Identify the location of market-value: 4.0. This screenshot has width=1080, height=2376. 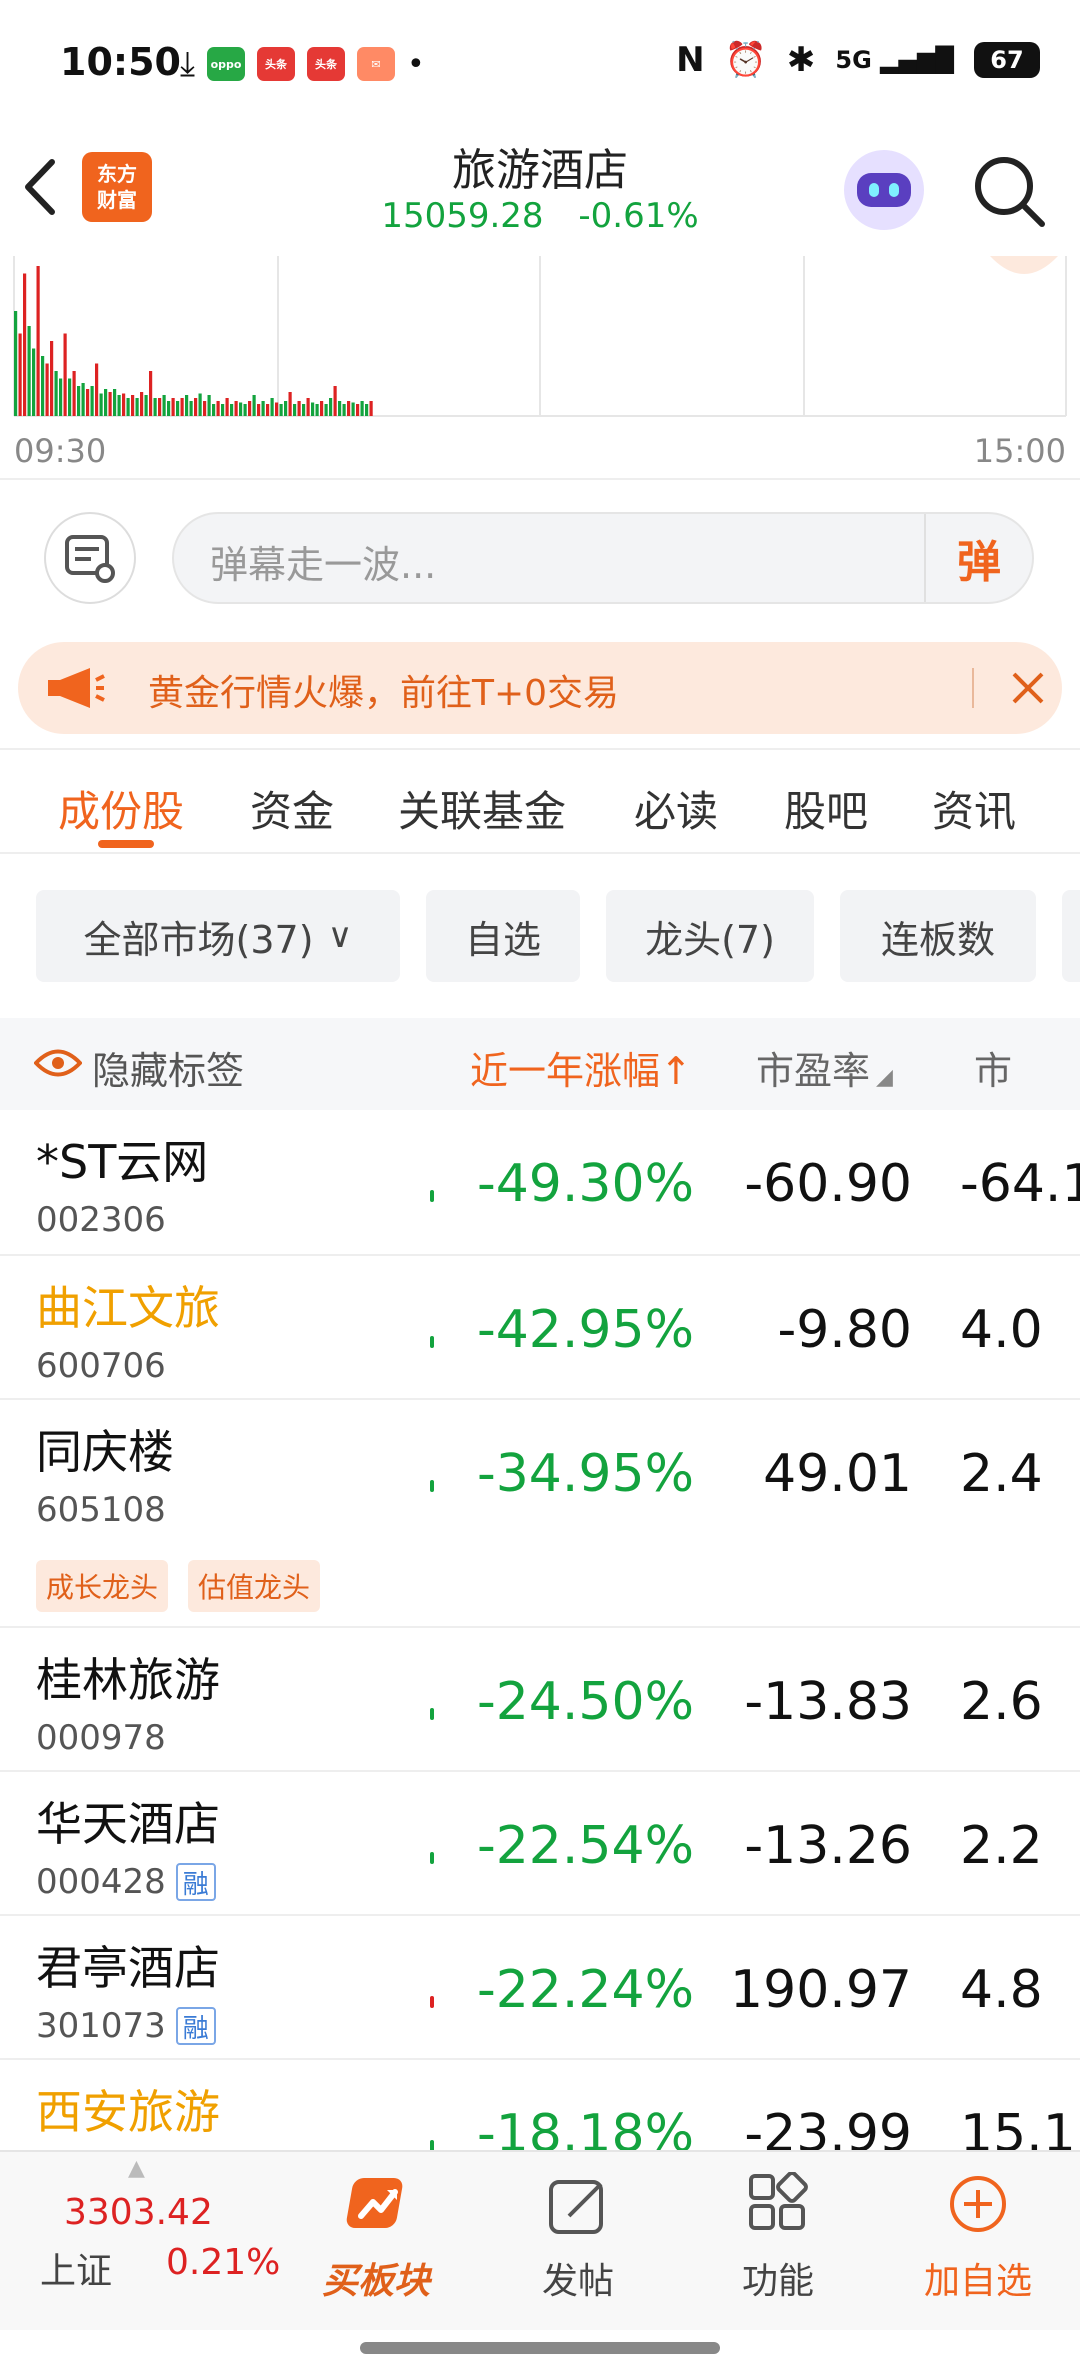
(1001, 1330).